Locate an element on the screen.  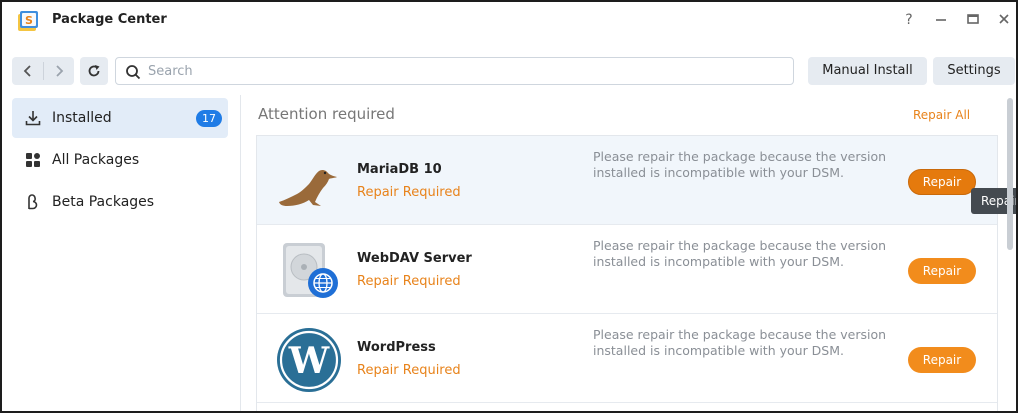
wordpress-icon: W is located at coordinates (309, 360).